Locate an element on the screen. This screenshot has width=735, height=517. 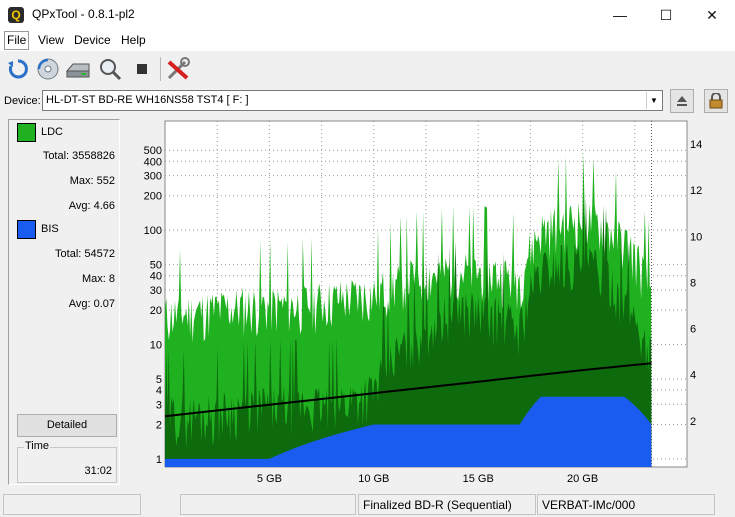
tools-icon is located at coordinates (178, 69).